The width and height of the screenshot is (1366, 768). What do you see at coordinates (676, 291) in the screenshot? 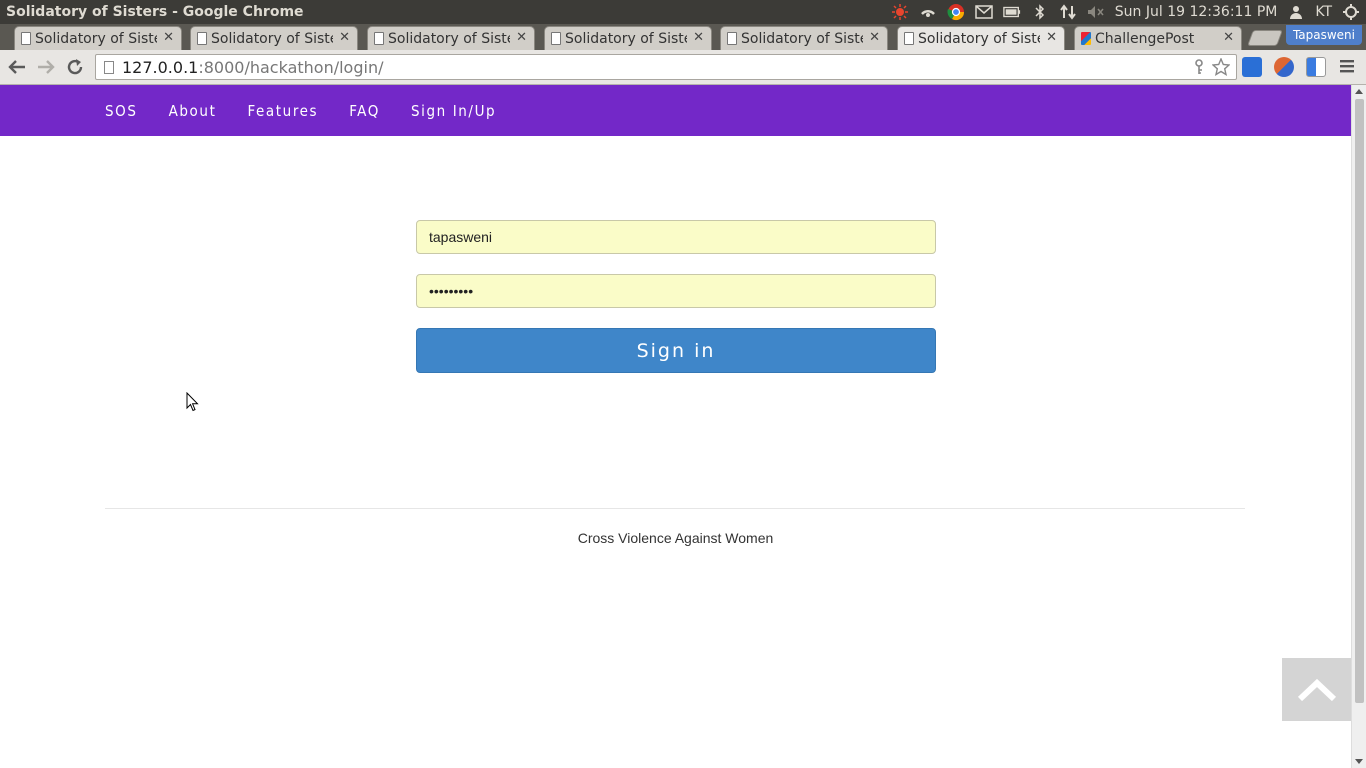
I see `password-field` at bounding box center [676, 291].